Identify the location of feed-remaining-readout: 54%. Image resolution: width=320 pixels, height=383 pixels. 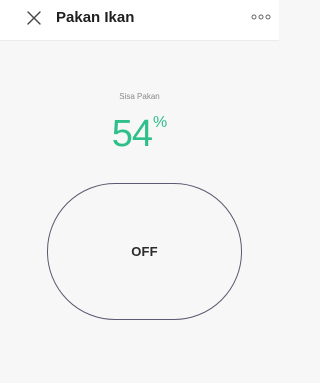
(139, 134).